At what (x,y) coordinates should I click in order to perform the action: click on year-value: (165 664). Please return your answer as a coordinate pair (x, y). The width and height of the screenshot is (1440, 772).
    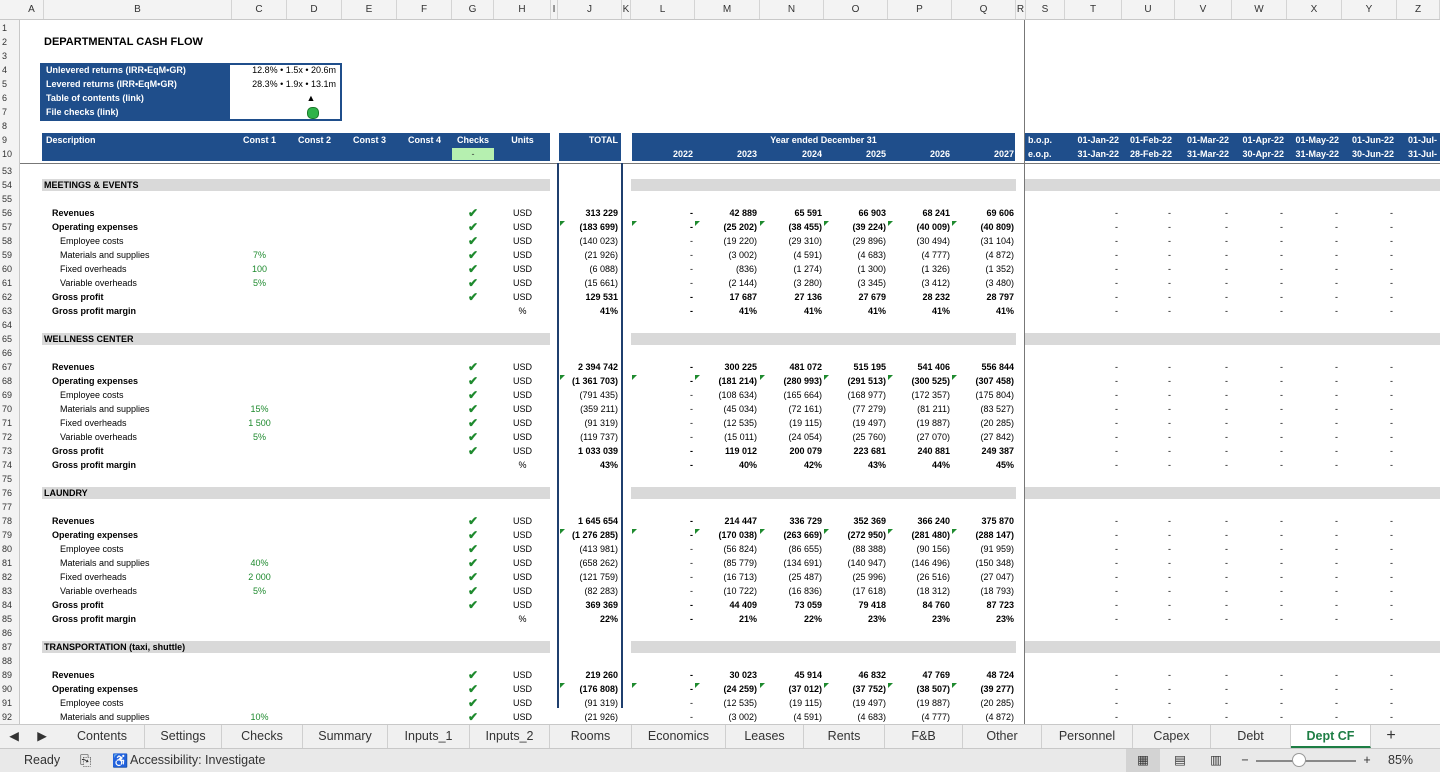
    Looking at the image, I should click on (792, 395).